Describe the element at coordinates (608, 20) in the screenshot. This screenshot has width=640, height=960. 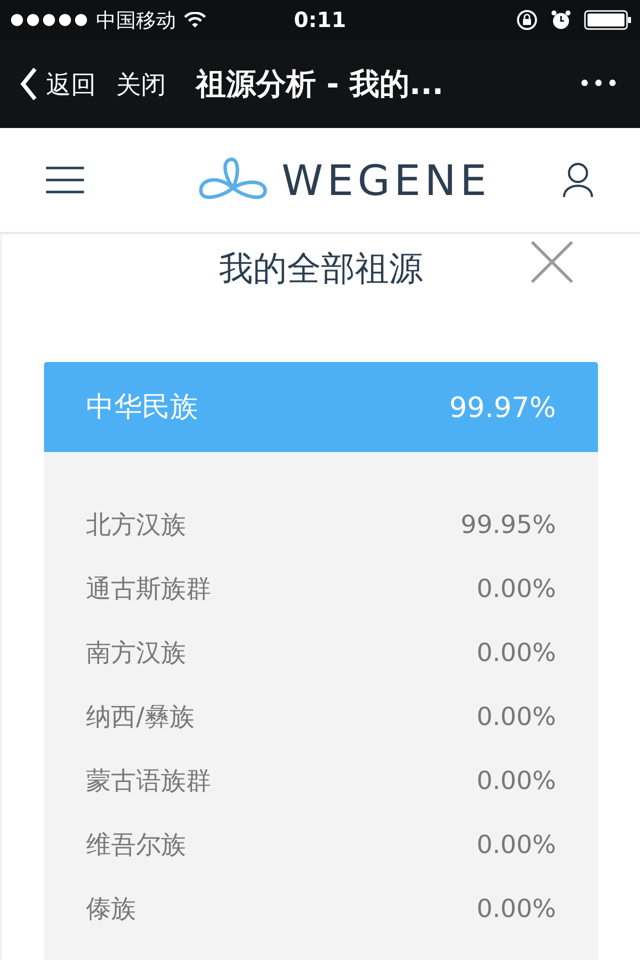
I see `battery-icon` at that location.